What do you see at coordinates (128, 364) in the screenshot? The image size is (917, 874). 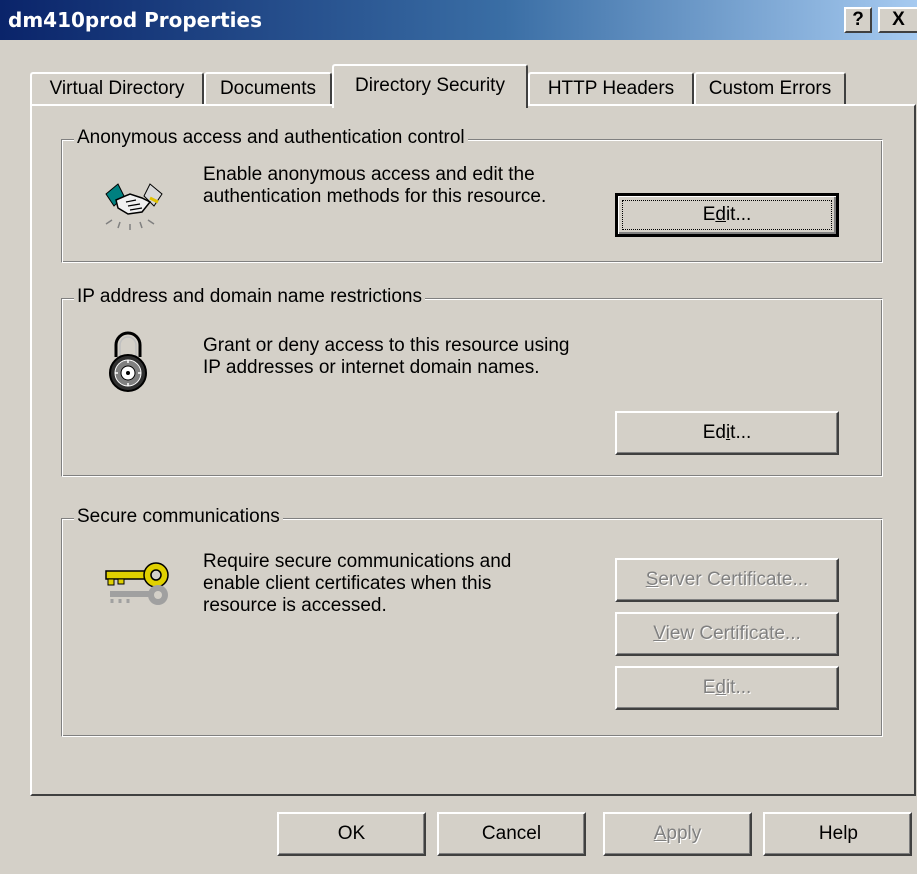 I see `combination-lock-icon` at bounding box center [128, 364].